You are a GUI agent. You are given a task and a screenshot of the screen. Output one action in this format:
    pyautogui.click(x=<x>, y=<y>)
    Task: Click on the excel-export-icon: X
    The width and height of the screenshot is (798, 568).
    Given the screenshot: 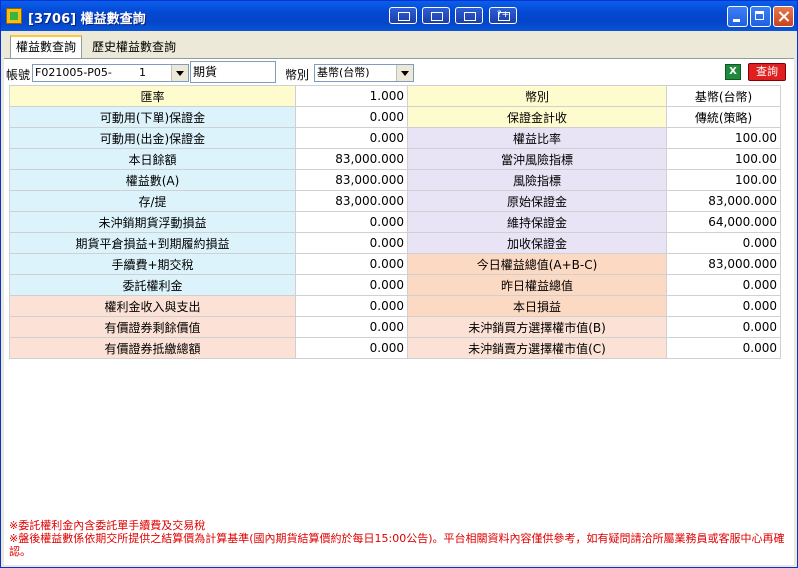 What is the action you would take?
    pyautogui.click(x=733, y=72)
    